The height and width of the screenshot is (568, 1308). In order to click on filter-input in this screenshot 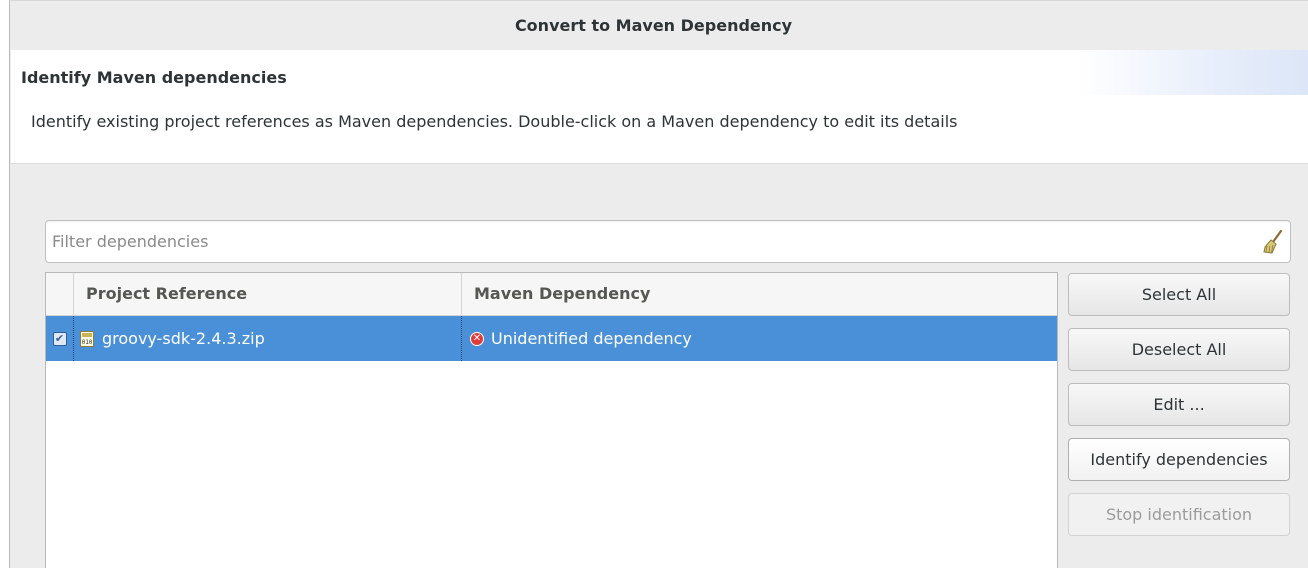, I will do `click(652, 241)`.